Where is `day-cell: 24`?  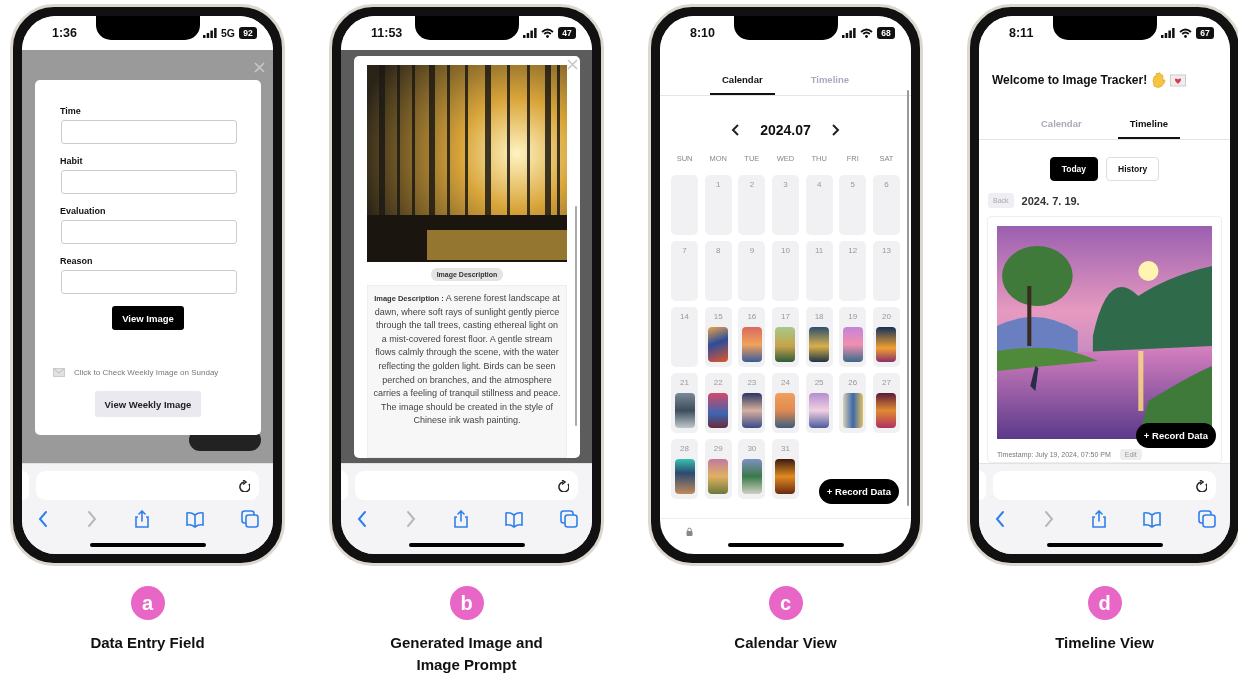 day-cell: 24 is located at coordinates (785, 403).